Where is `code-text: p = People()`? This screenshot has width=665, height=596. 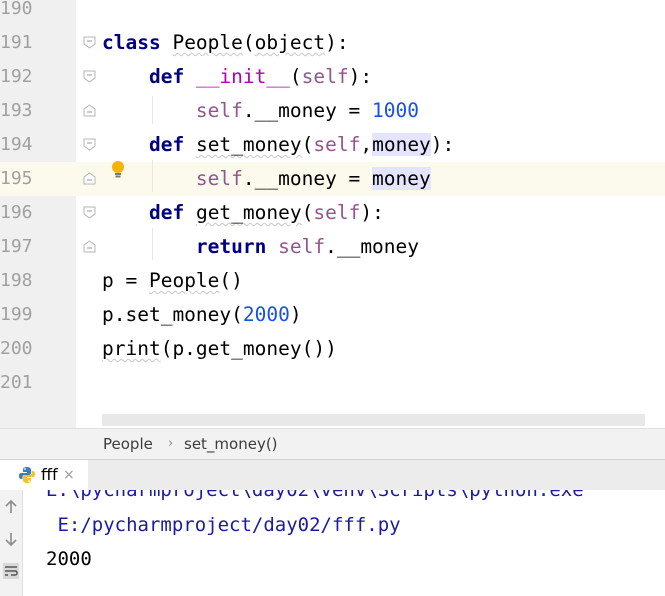 code-text: p = People() is located at coordinates (172, 281).